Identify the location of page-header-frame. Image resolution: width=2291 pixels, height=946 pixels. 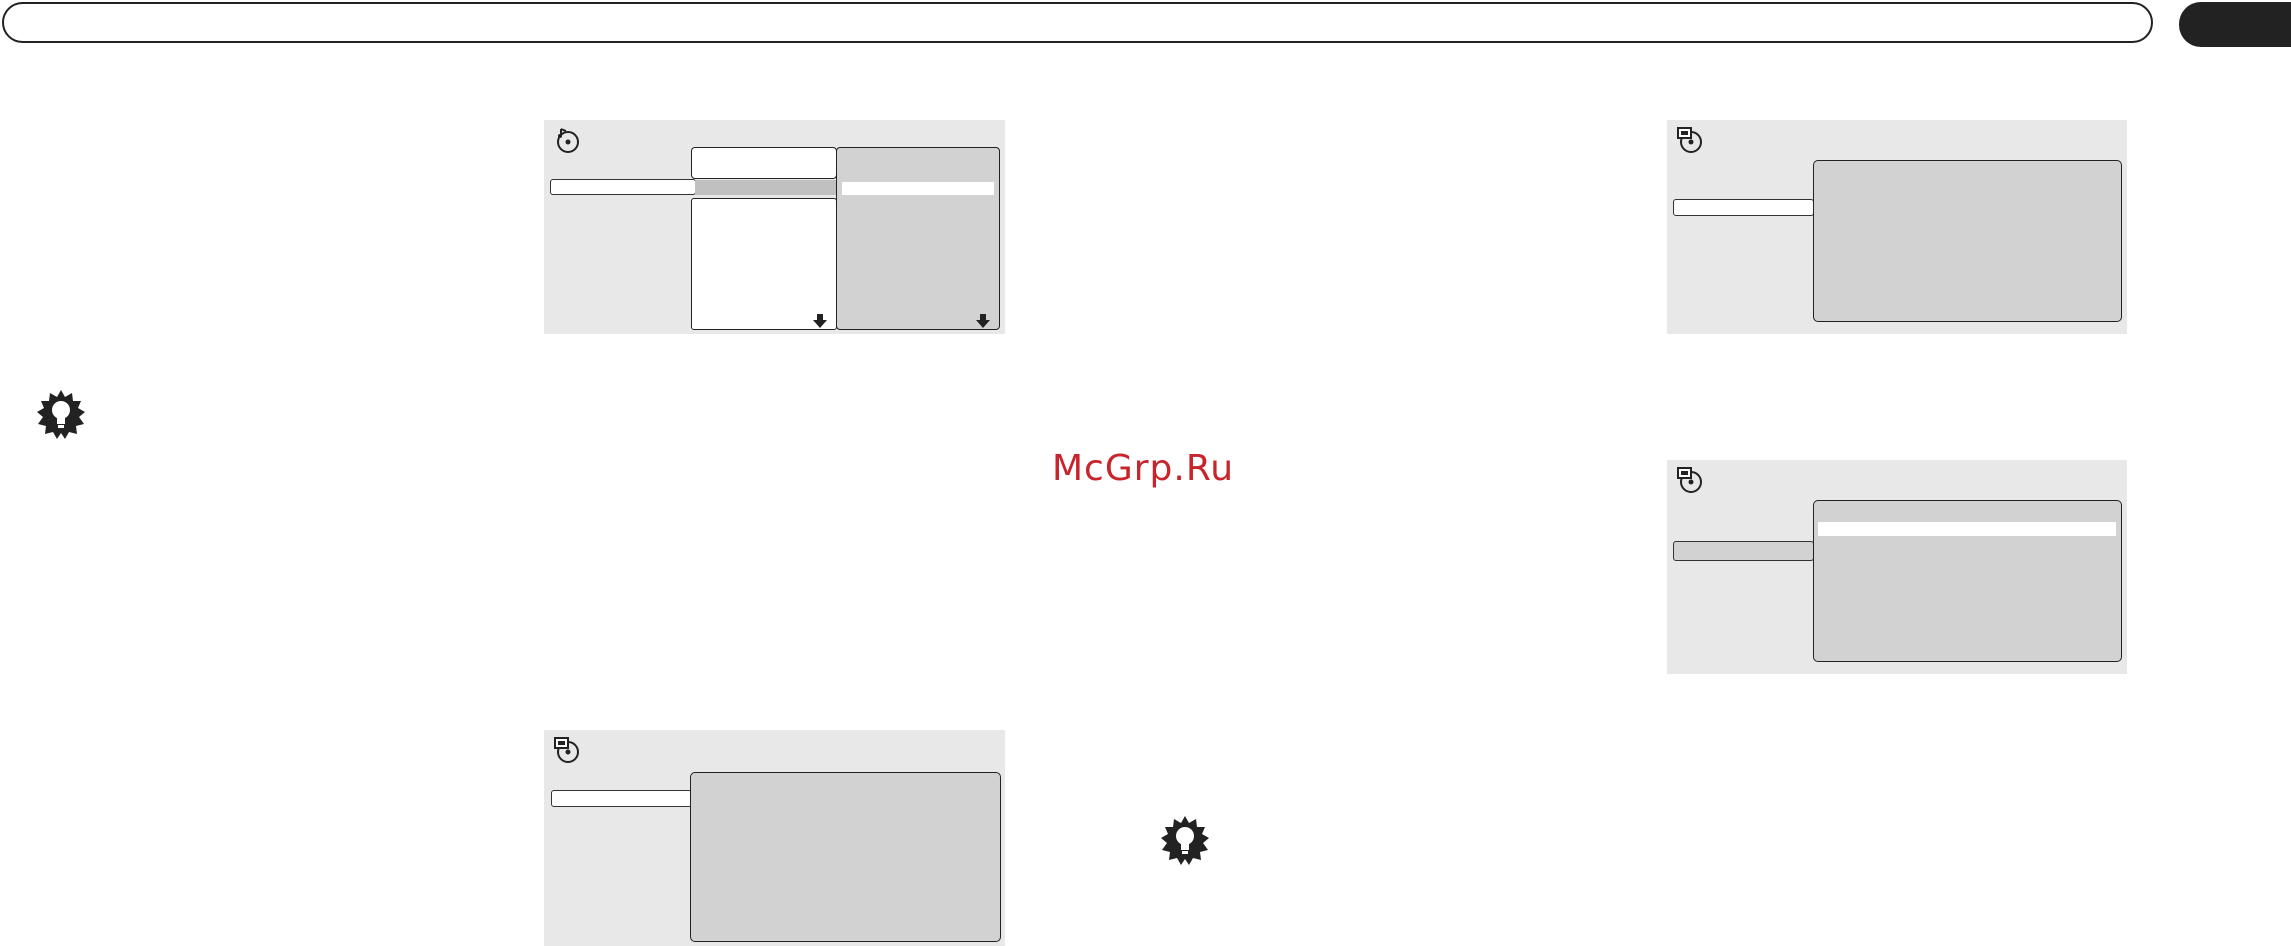
(1077, 22).